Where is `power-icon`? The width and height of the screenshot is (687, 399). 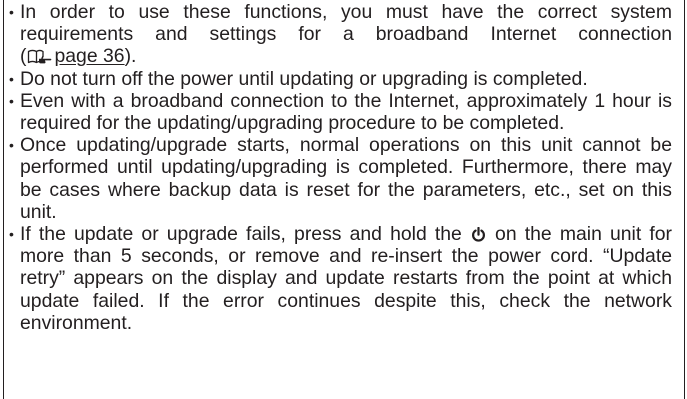
power-icon is located at coordinates (478, 234).